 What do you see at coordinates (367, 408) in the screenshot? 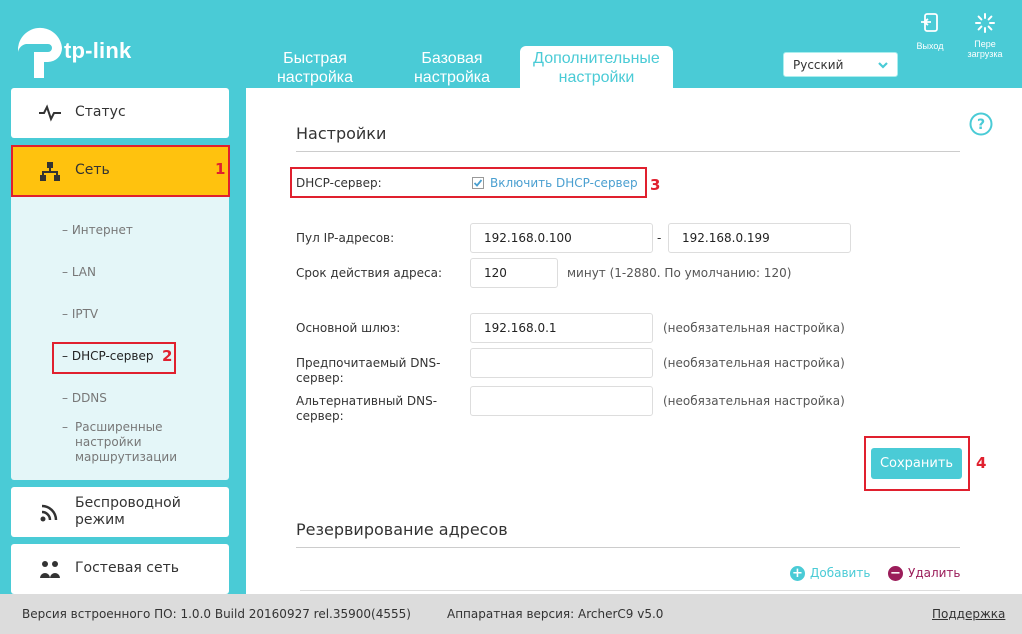
I see `alternate-dns-label: Альтернативный DNS-сервер:` at bounding box center [367, 408].